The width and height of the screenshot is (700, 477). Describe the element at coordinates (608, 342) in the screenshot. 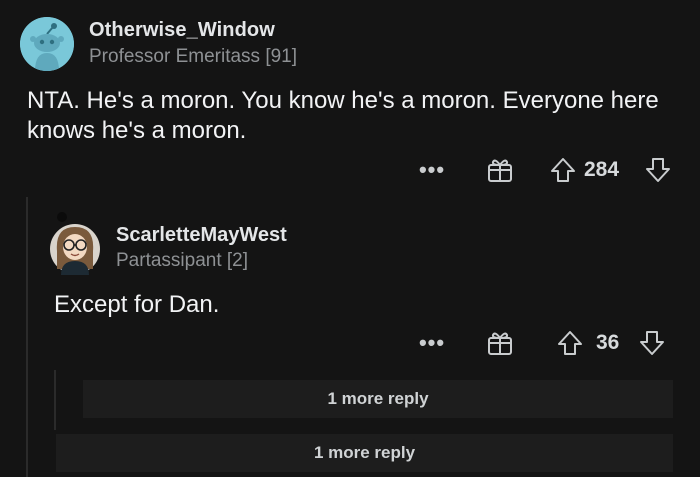

I see `vote-score: 36` at that location.